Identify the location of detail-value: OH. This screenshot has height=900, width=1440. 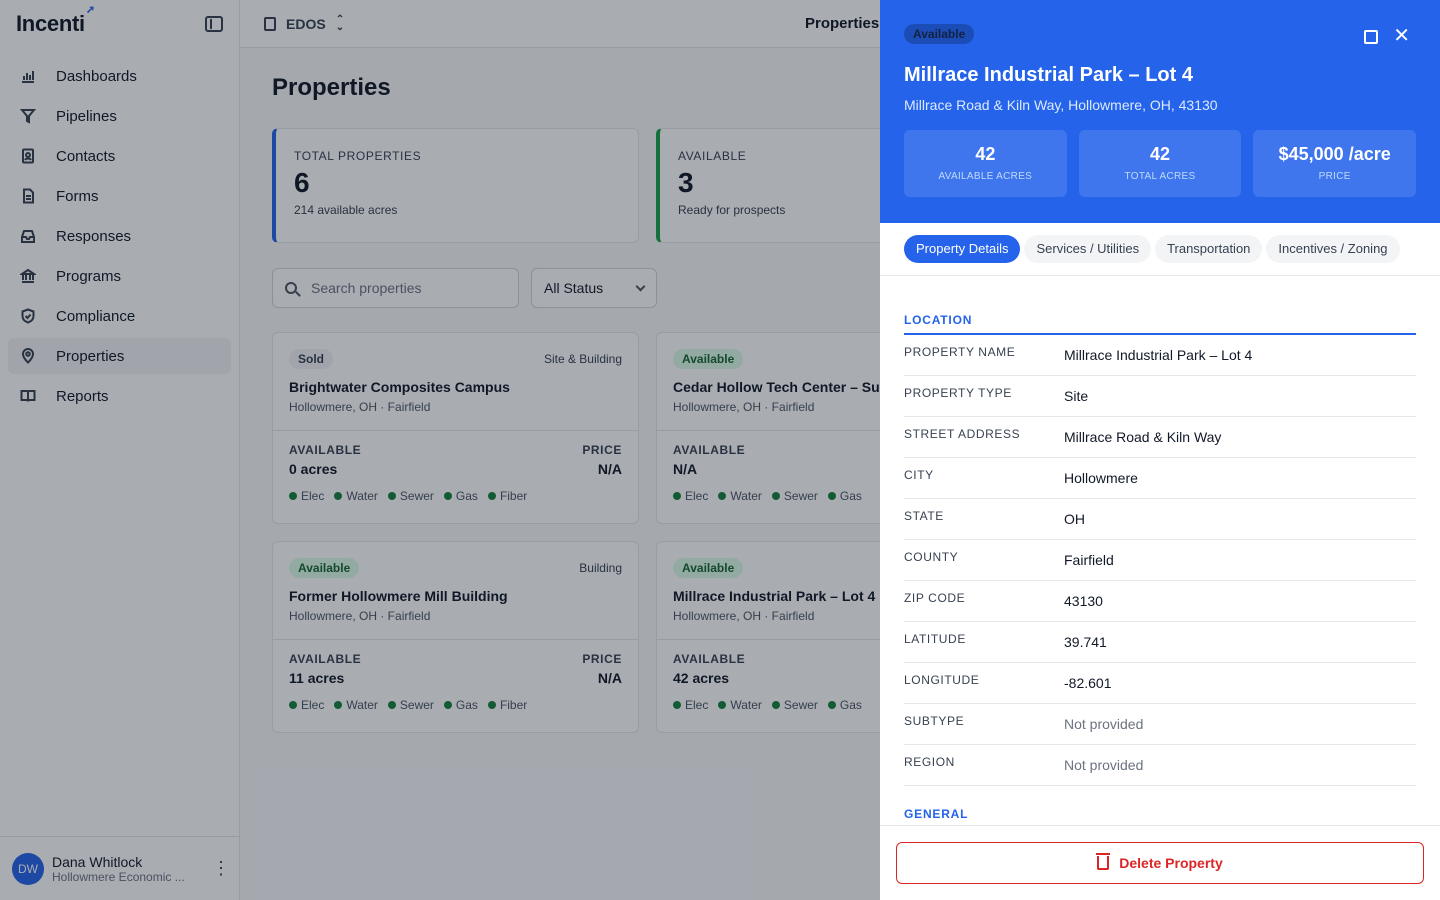
(1074, 519).